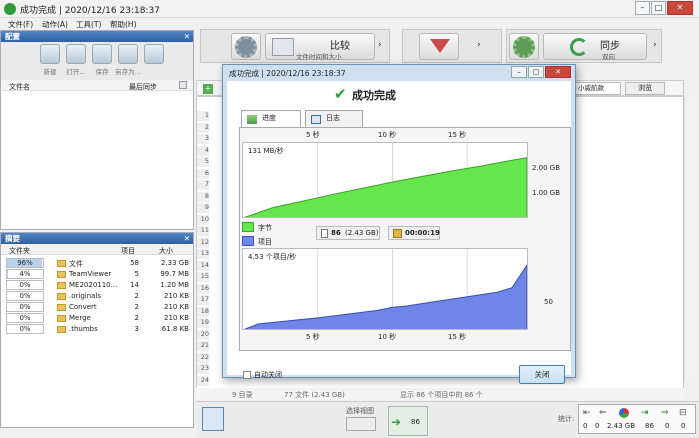 This screenshot has height=438, width=699. I want to click on status-shown-count: 显示 86 个项目中的 86 个, so click(441, 395).